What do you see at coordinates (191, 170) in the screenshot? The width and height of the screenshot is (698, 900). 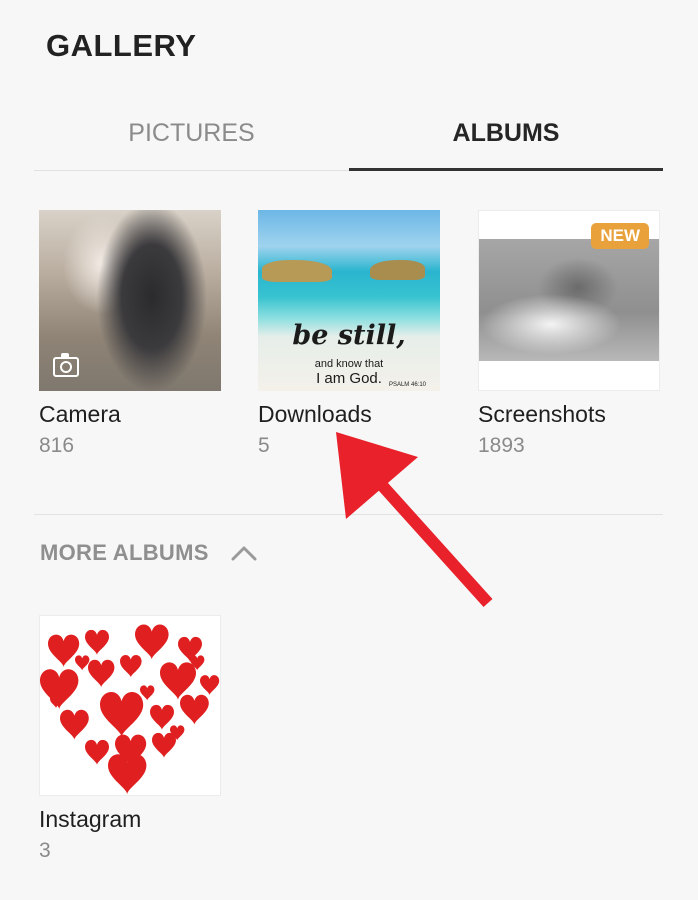 I see `tab-divider` at bounding box center [191, 170].